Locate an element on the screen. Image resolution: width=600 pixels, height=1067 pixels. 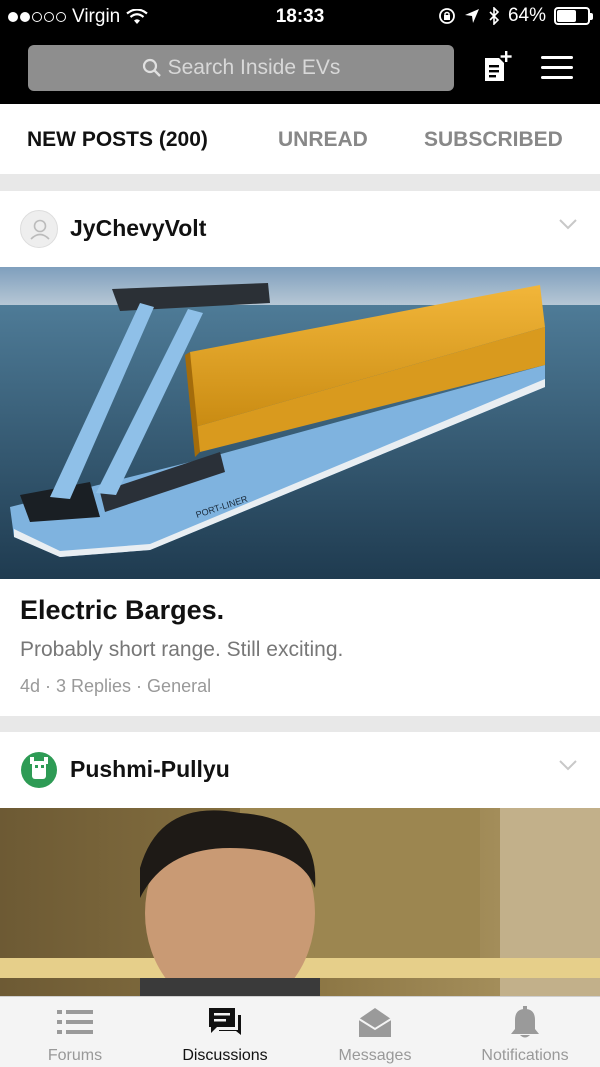
battery-percent: 64% is located at coordinates (526, 15).